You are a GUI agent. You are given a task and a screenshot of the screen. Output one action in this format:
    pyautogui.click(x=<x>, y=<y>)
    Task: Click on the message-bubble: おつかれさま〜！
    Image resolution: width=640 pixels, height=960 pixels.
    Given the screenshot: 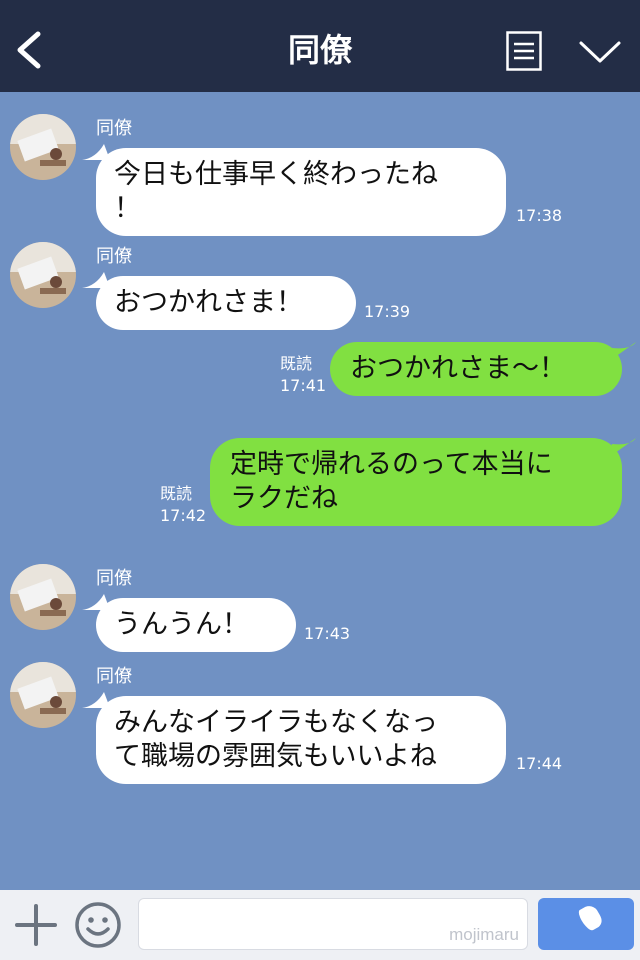 What is the action you would take?
    pyautogui.click(x=476, y=369)
    